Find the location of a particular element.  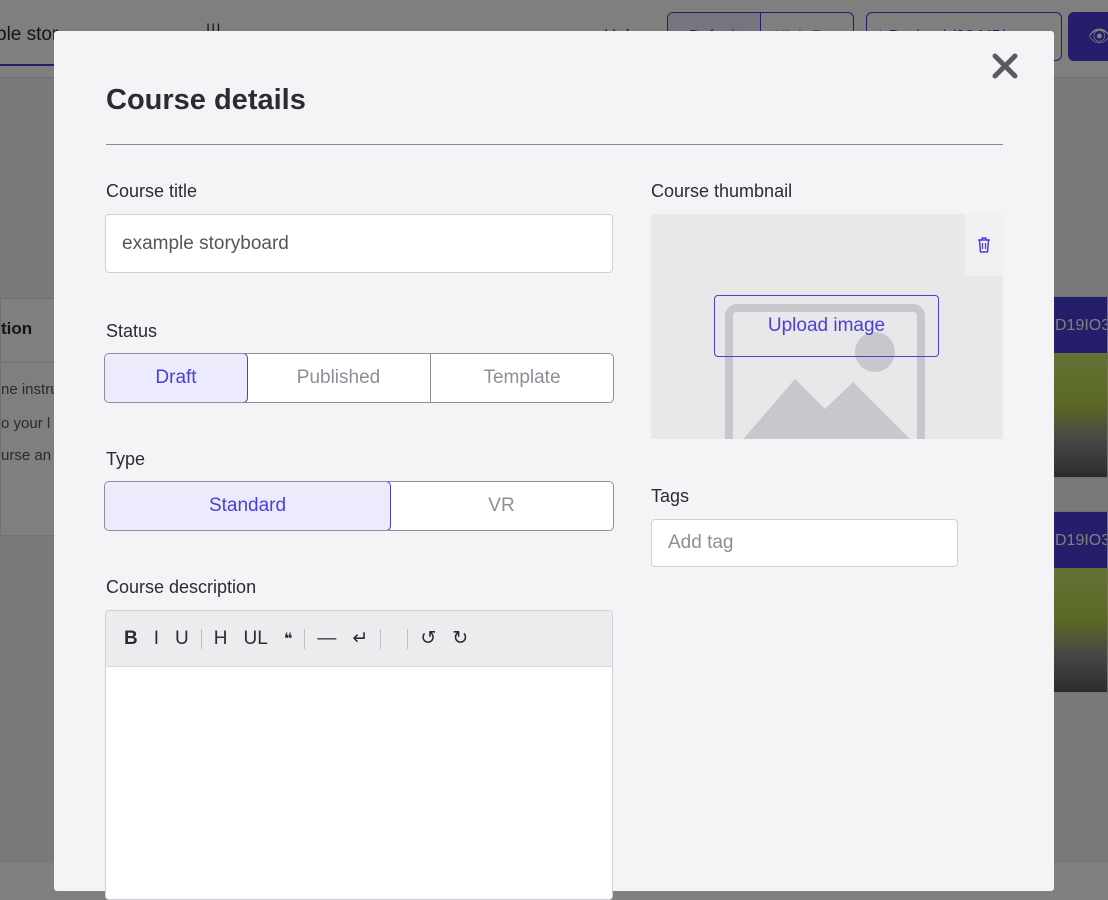

status-template-option: Template is located at coordinates (522, 378).